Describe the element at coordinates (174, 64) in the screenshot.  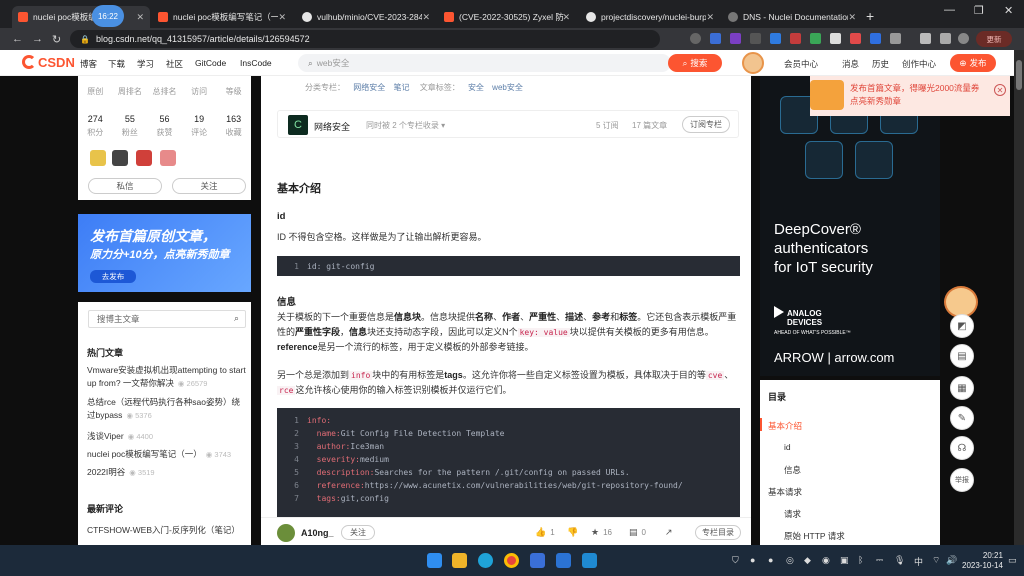
I see `nav-community: 社区` at that location.